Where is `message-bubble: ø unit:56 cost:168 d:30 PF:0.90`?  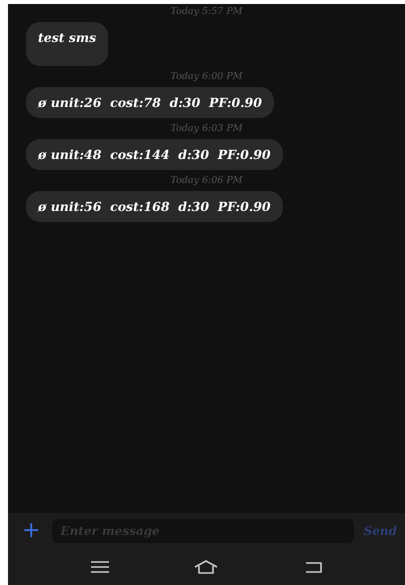
message-bubble: ø unit:56 cost:168 d:30 PF:0.90 is located at coordinates (154, 206).